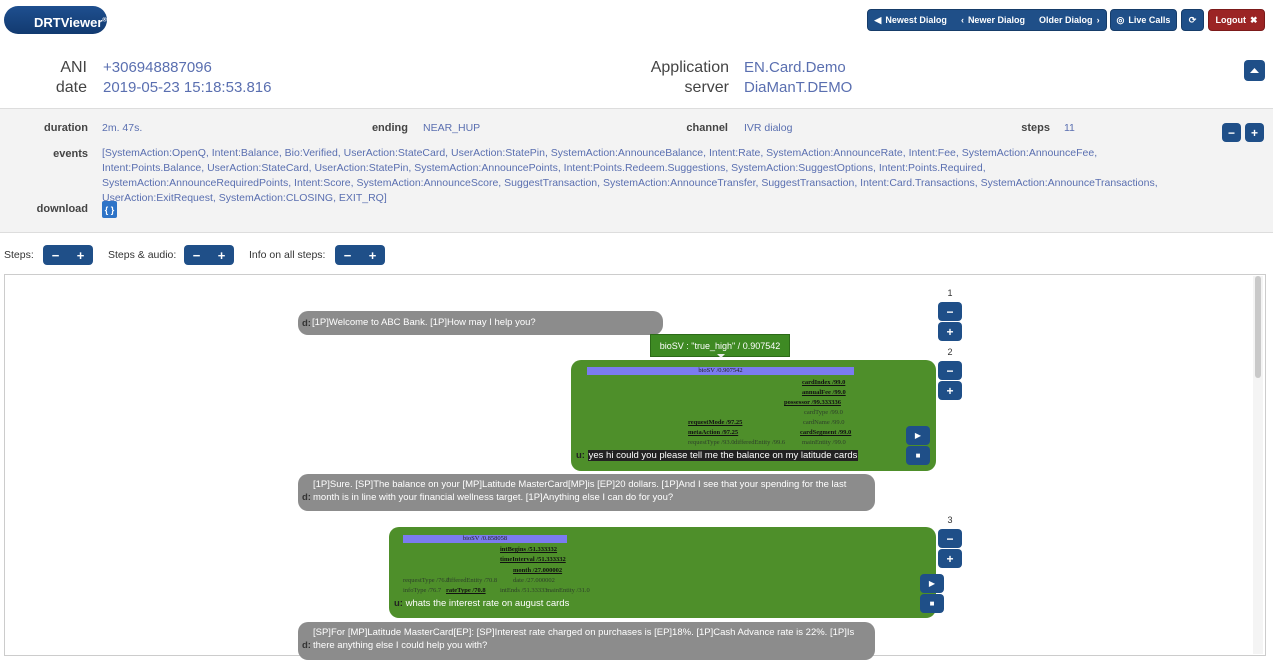  Describe the element at coordinates (760, 442) in the screenshot. I see `semantic-slot: differedEntity /99.6` at that location.